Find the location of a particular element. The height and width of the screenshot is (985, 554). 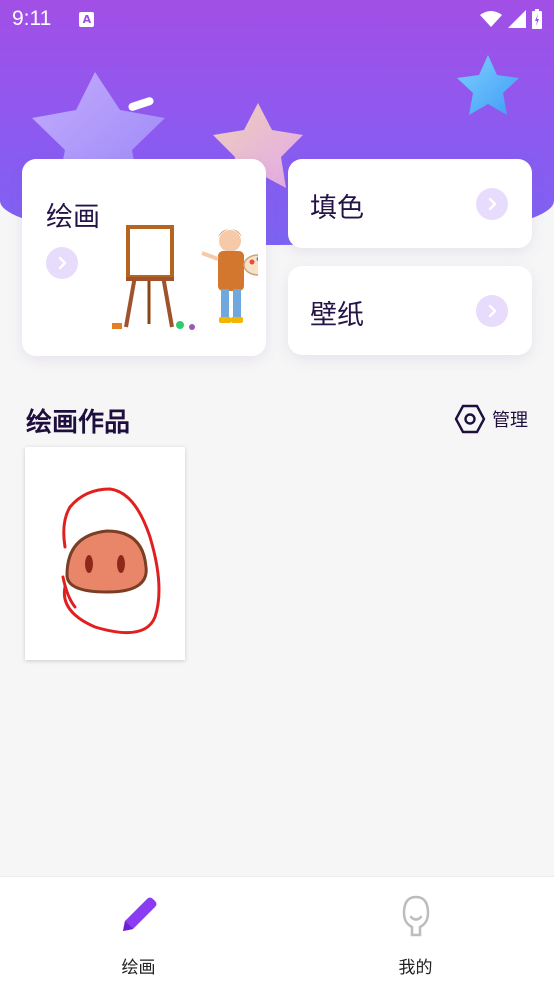

wallpaper-card: 壁纸 is located at coordinates (410, 310).